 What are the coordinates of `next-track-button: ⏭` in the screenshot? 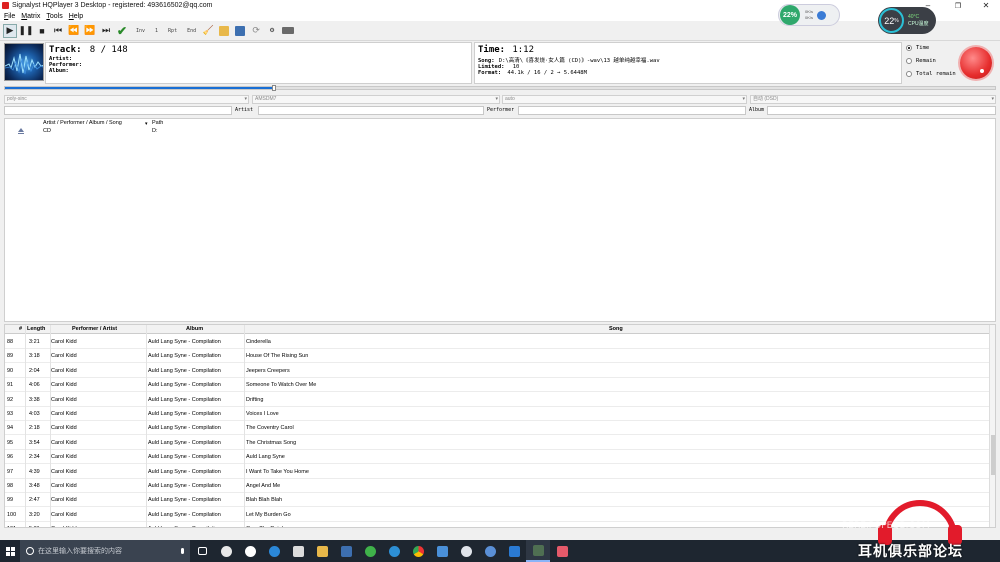 It's located at (106, 31).